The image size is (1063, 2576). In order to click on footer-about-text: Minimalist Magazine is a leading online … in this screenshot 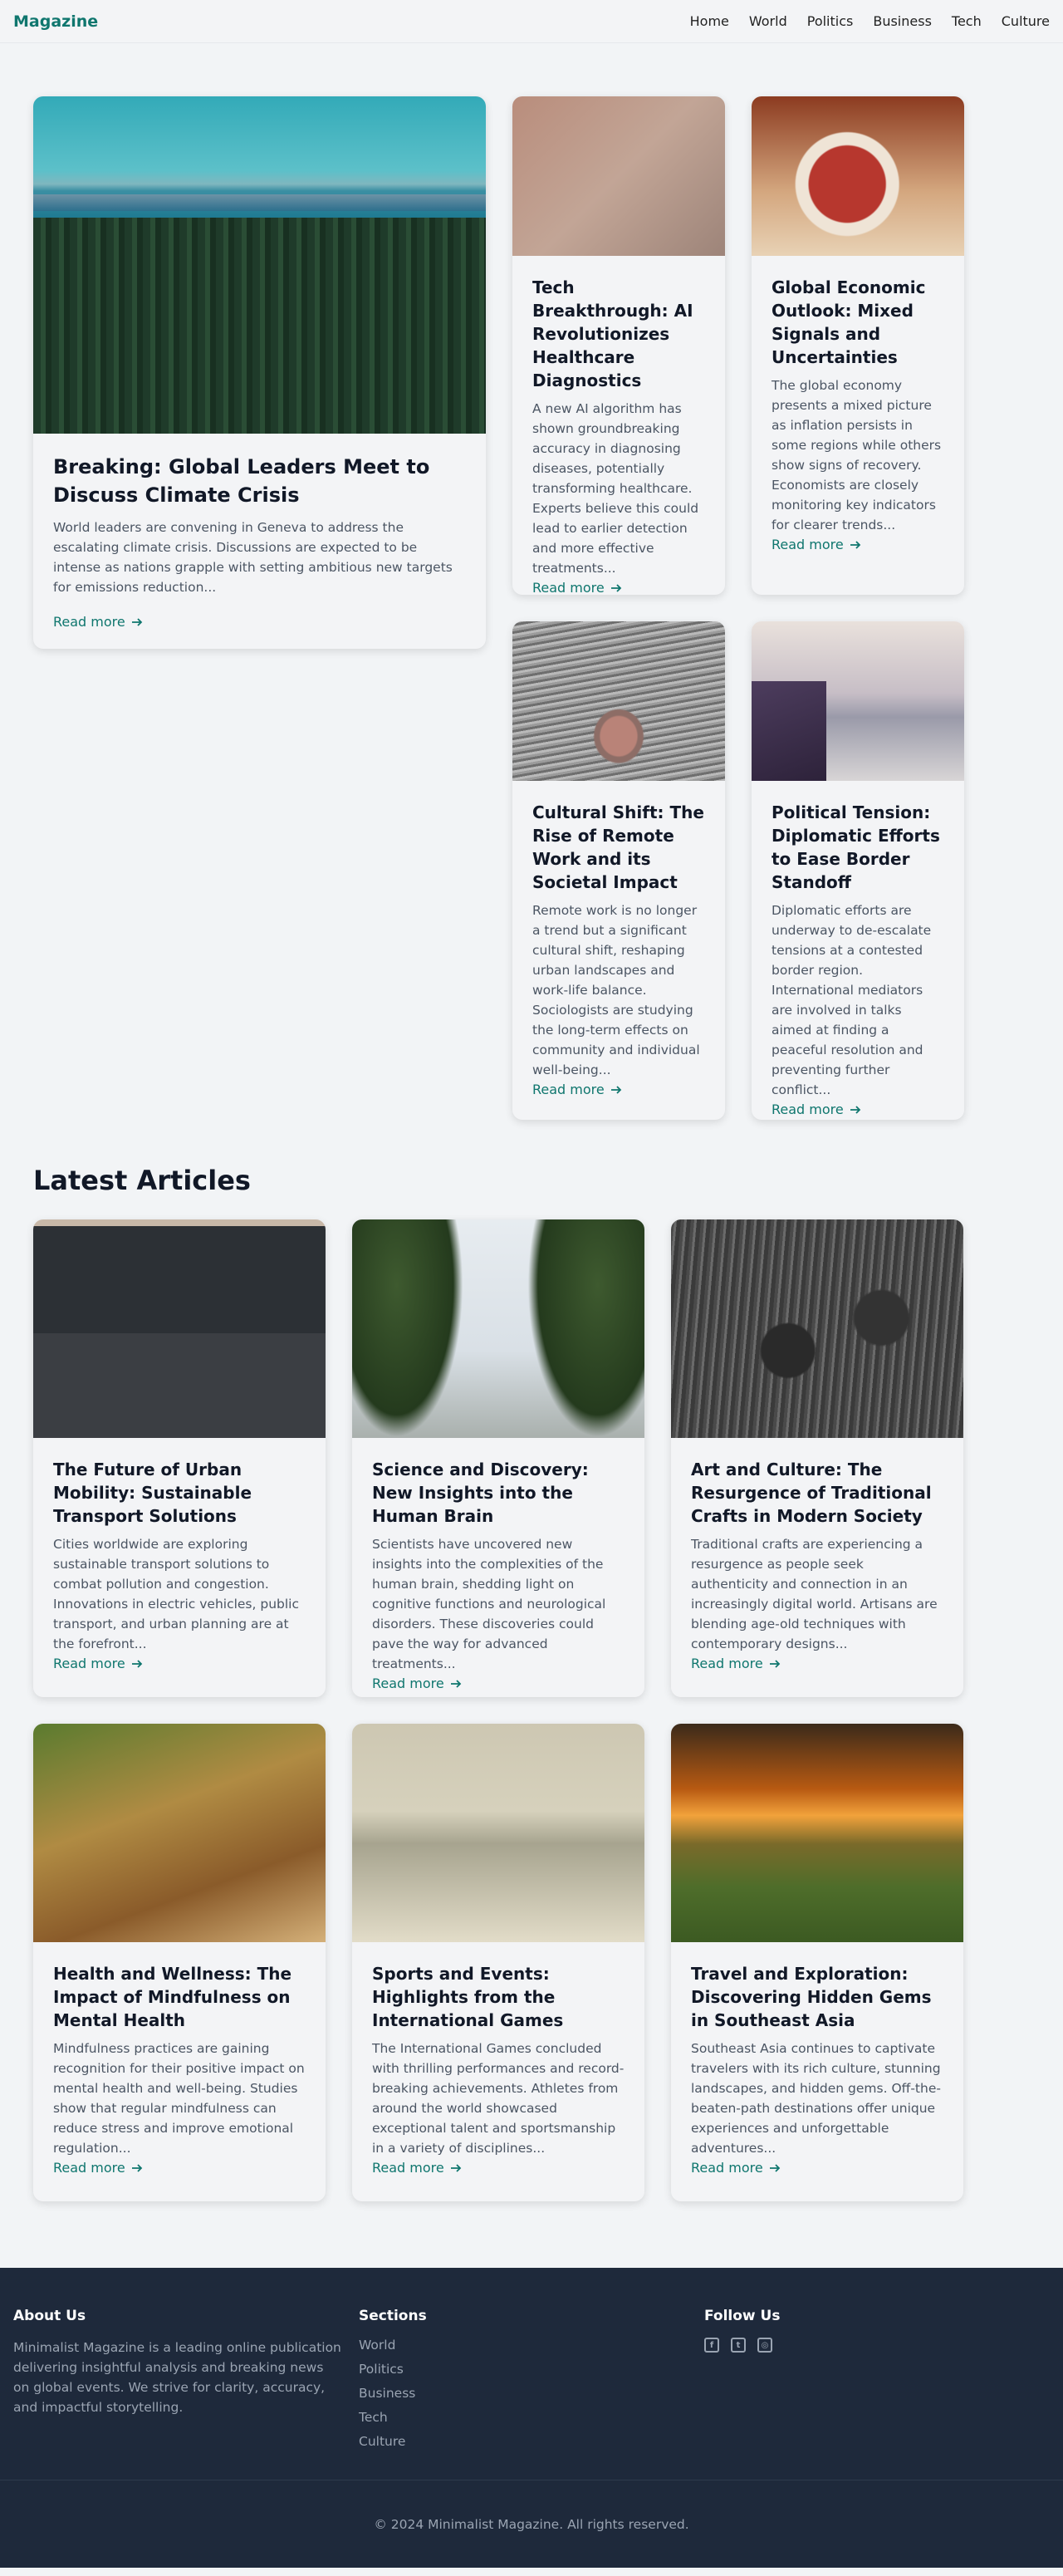, I will do `click(177, 2378)`.